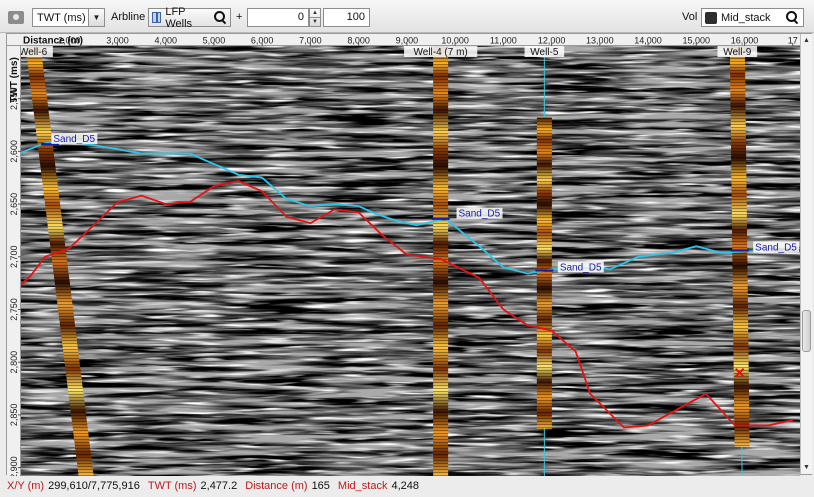 This screenshot has height=497, width=814. Describe the element at coordinates (14, 415) in the screenshot. I see `y-tick-label: 2,850` at that location.